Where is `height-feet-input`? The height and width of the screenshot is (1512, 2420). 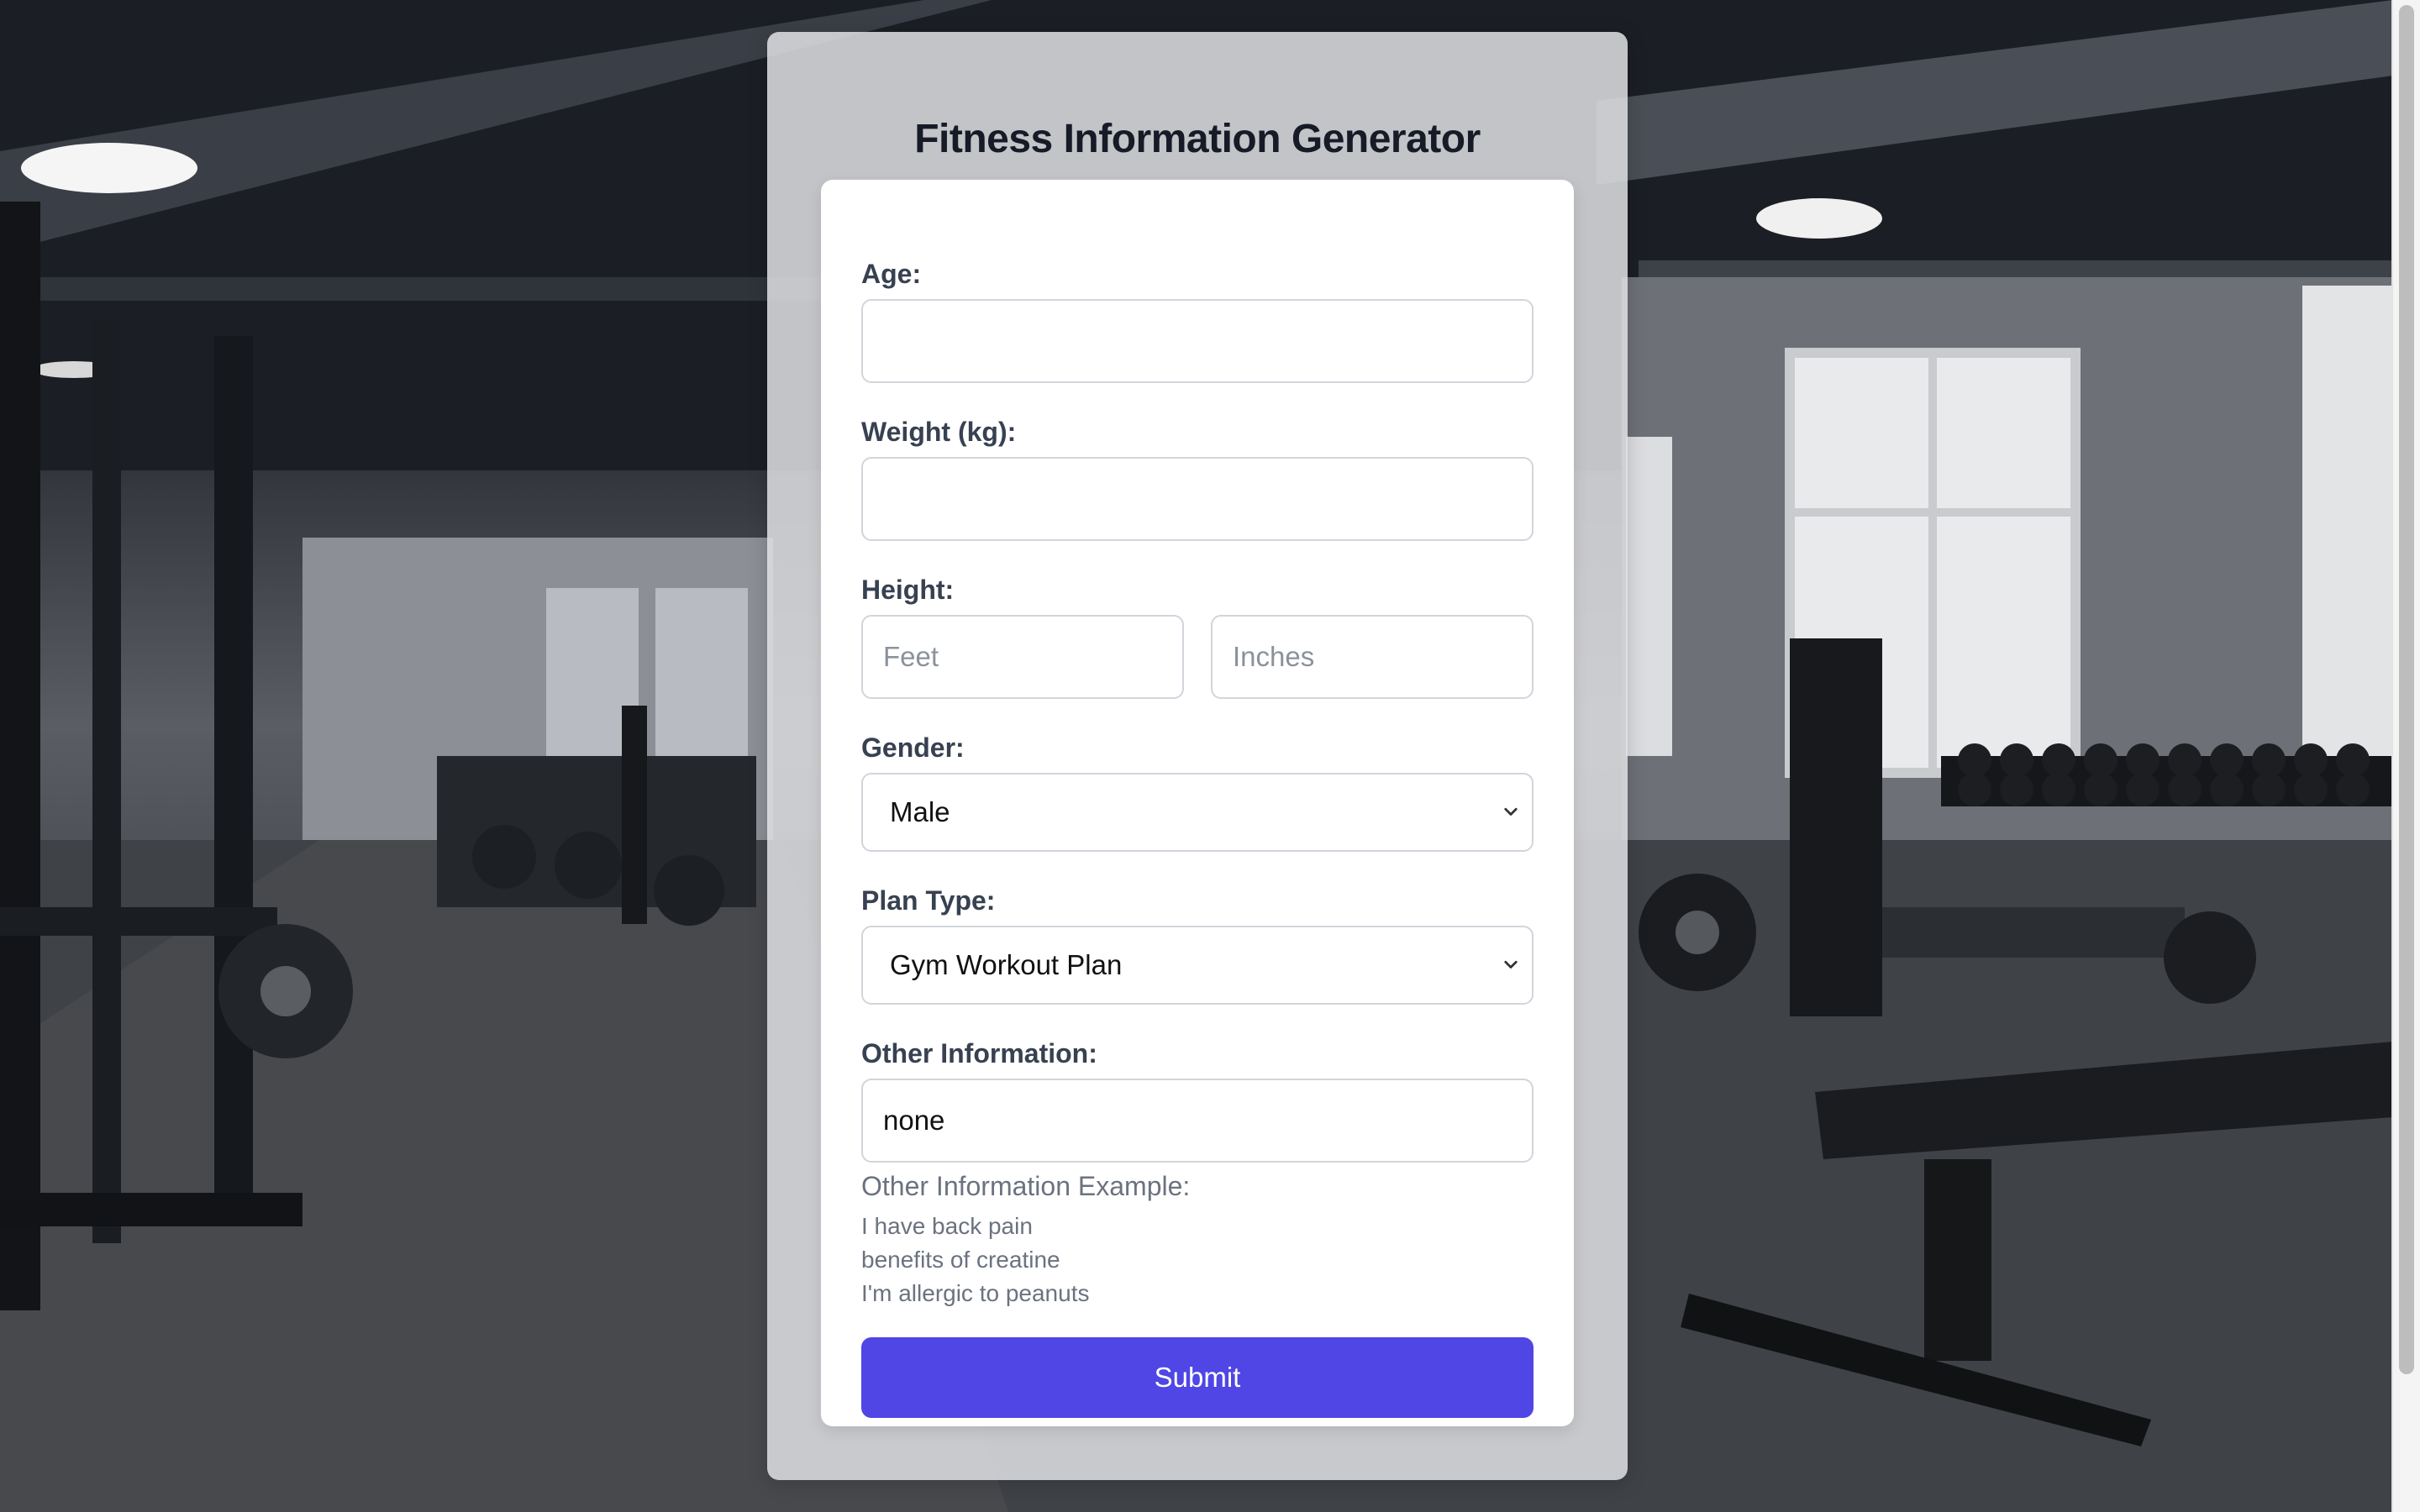 height-feet-input is located at coordinates (1022, 657).